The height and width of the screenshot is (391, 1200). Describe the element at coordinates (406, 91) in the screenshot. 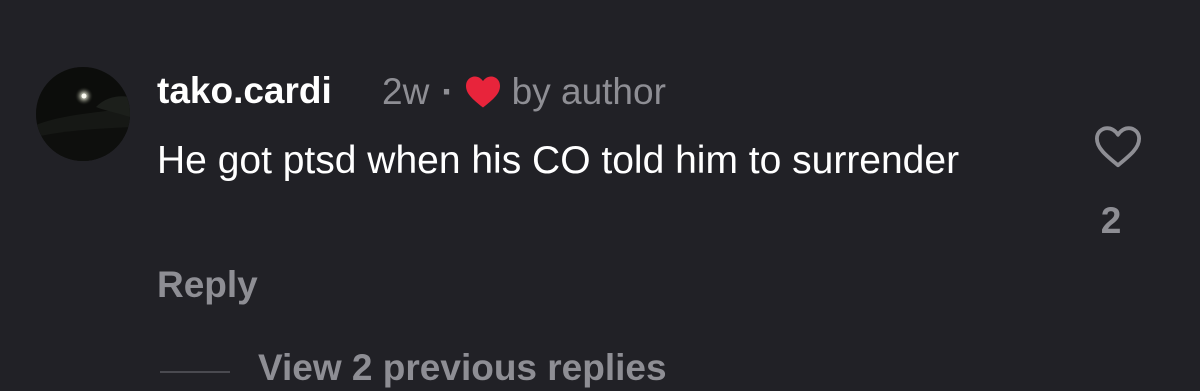

I see `comment-timestamp: 2w` at that location.